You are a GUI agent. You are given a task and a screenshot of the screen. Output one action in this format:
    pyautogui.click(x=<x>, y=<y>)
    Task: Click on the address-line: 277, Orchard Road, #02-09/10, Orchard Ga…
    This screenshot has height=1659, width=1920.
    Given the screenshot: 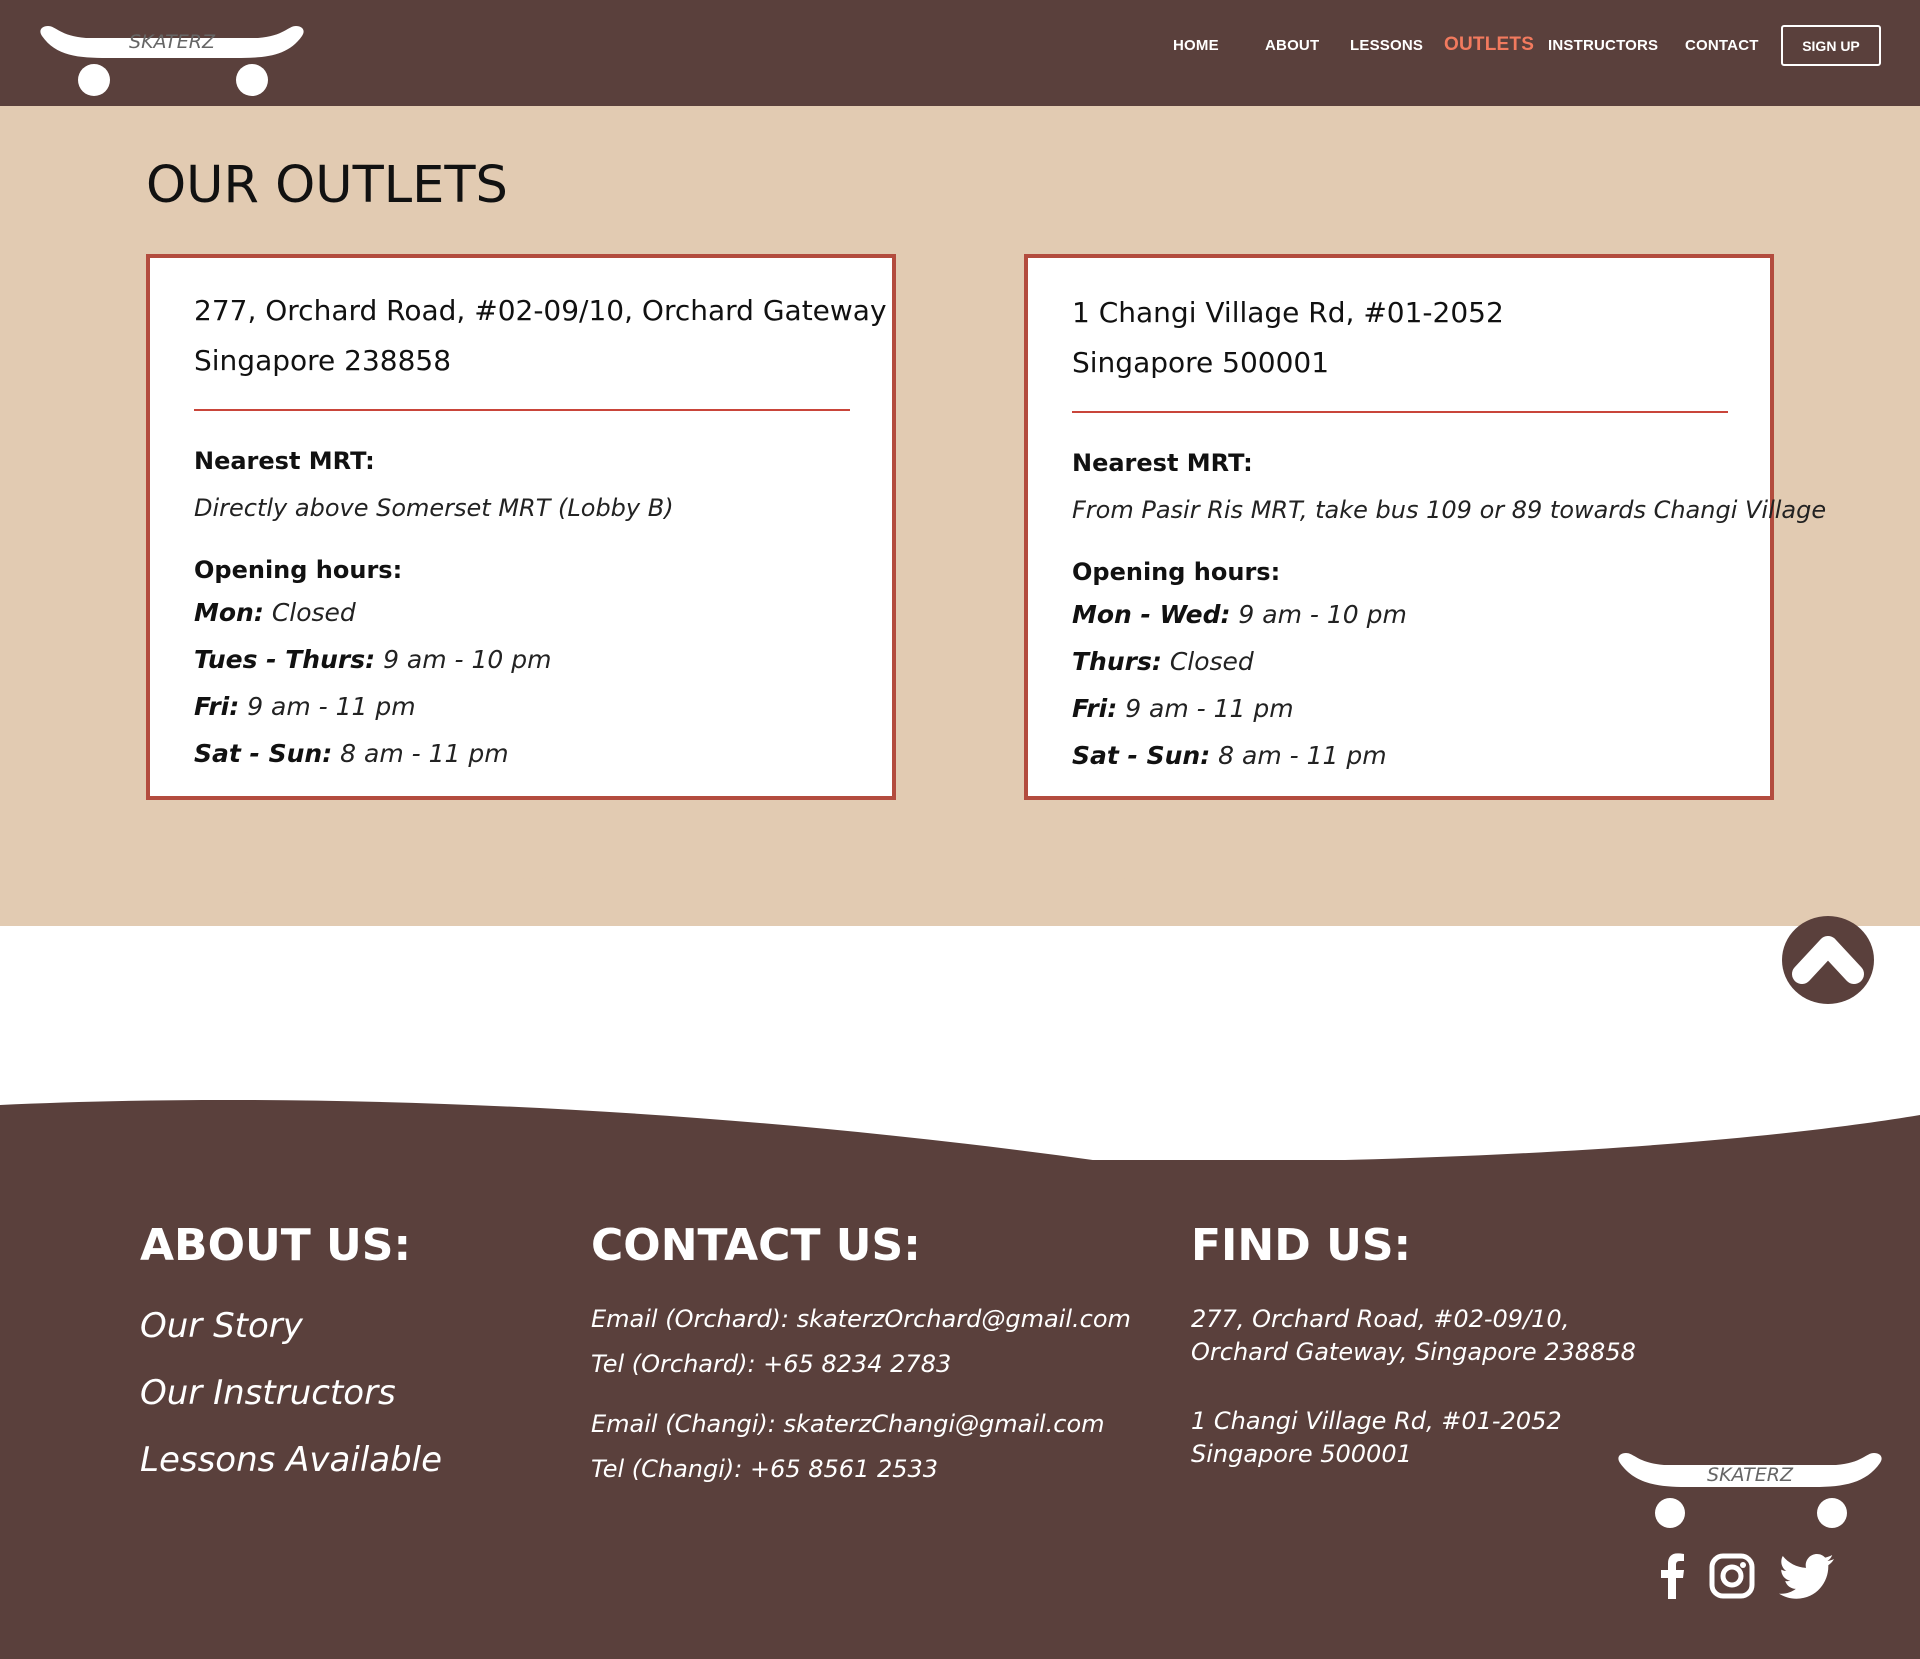 What is the action you would take?
    pyautogui.click(x=540, y=310)
    